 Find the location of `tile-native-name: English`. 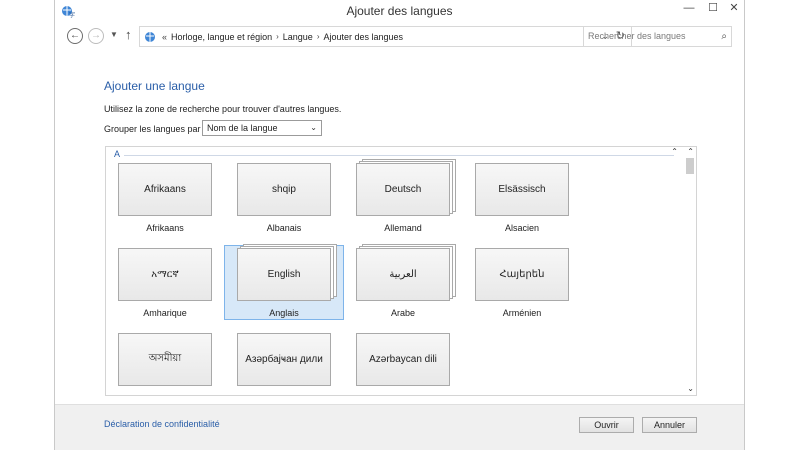

tile-native-name: English is located at coordinates (284, 274).